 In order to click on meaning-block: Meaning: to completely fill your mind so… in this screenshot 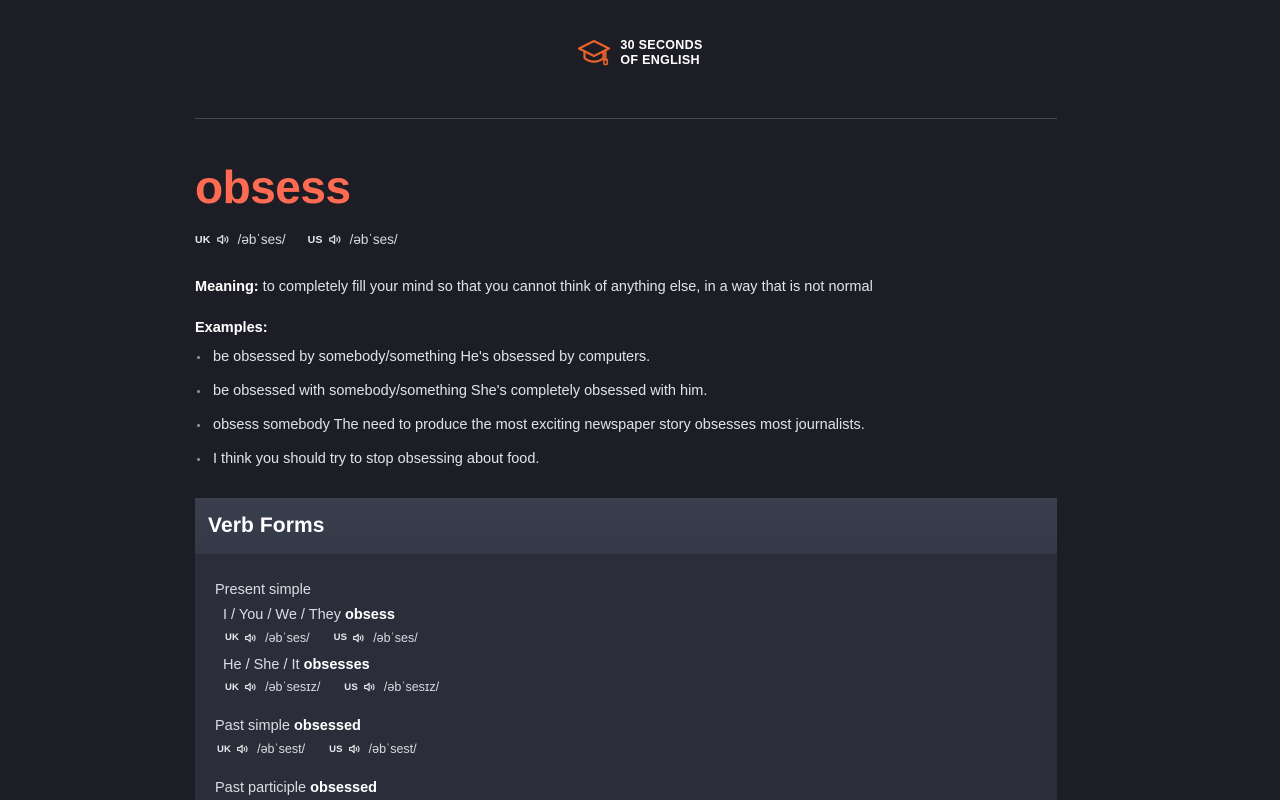, I will do `click(626, 287)`.